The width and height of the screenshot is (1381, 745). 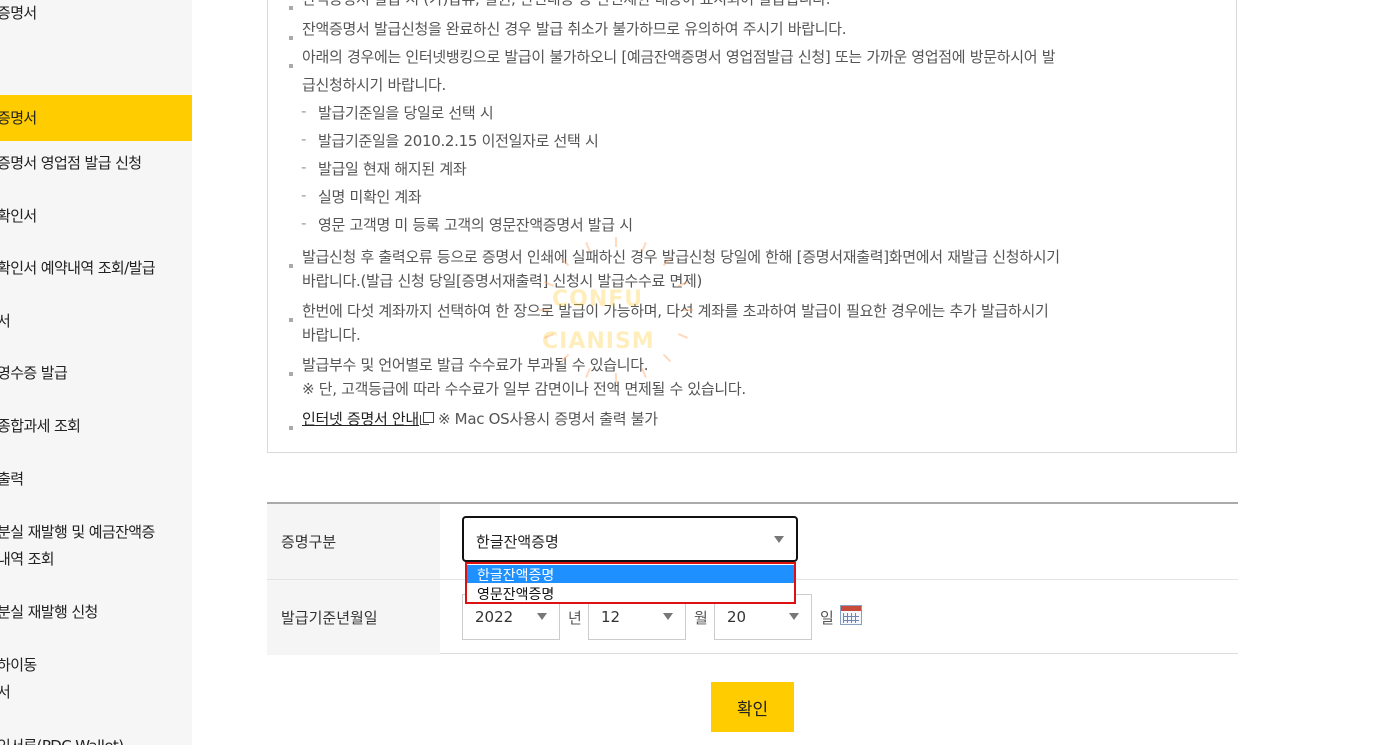 What do you see at coordinates (353, 541) in the screenshot?
I see `cert-type-header: 증명구분` at bounding box center [353, 541].